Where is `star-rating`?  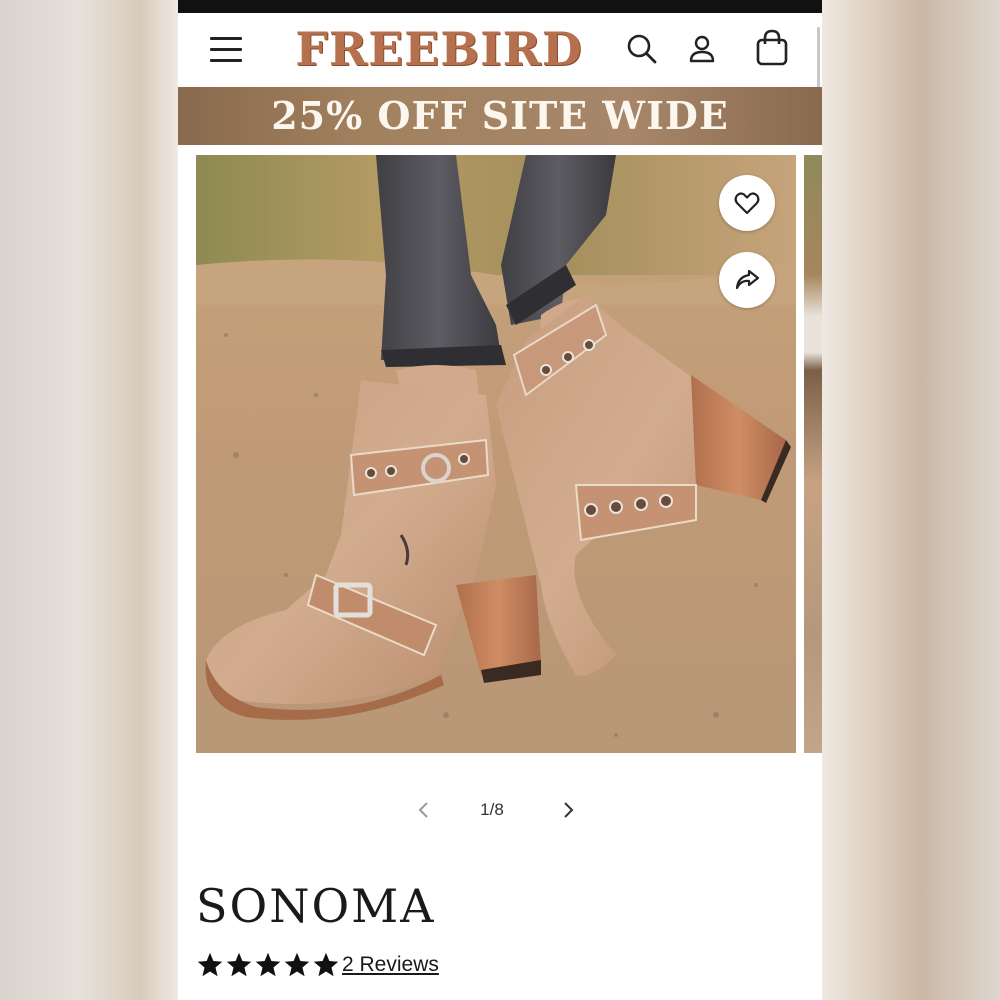 star-rating is located at coordinates (268, 965).